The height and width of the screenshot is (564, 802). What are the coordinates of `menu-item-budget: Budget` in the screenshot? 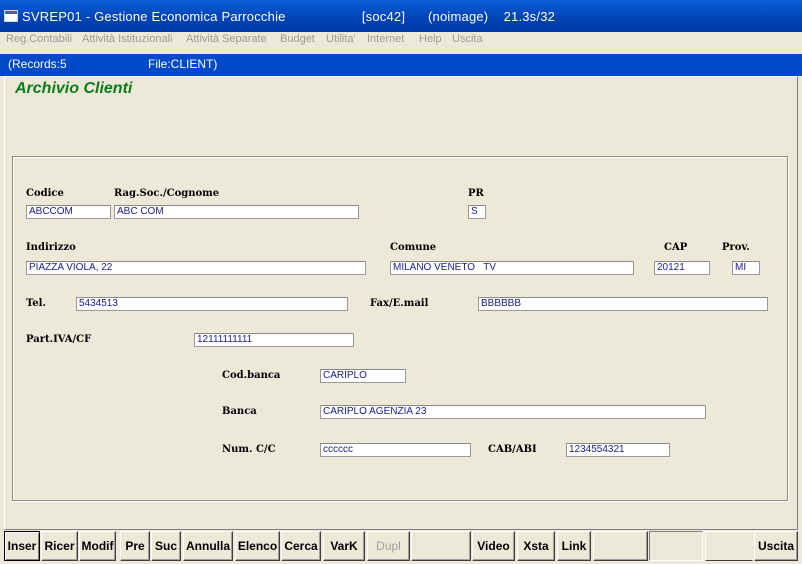 It's located at (297, 39).